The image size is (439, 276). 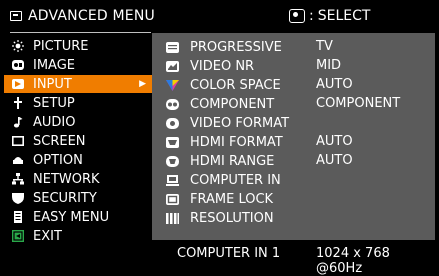 I want to click on menu-icon, so click(x=16, y=16).